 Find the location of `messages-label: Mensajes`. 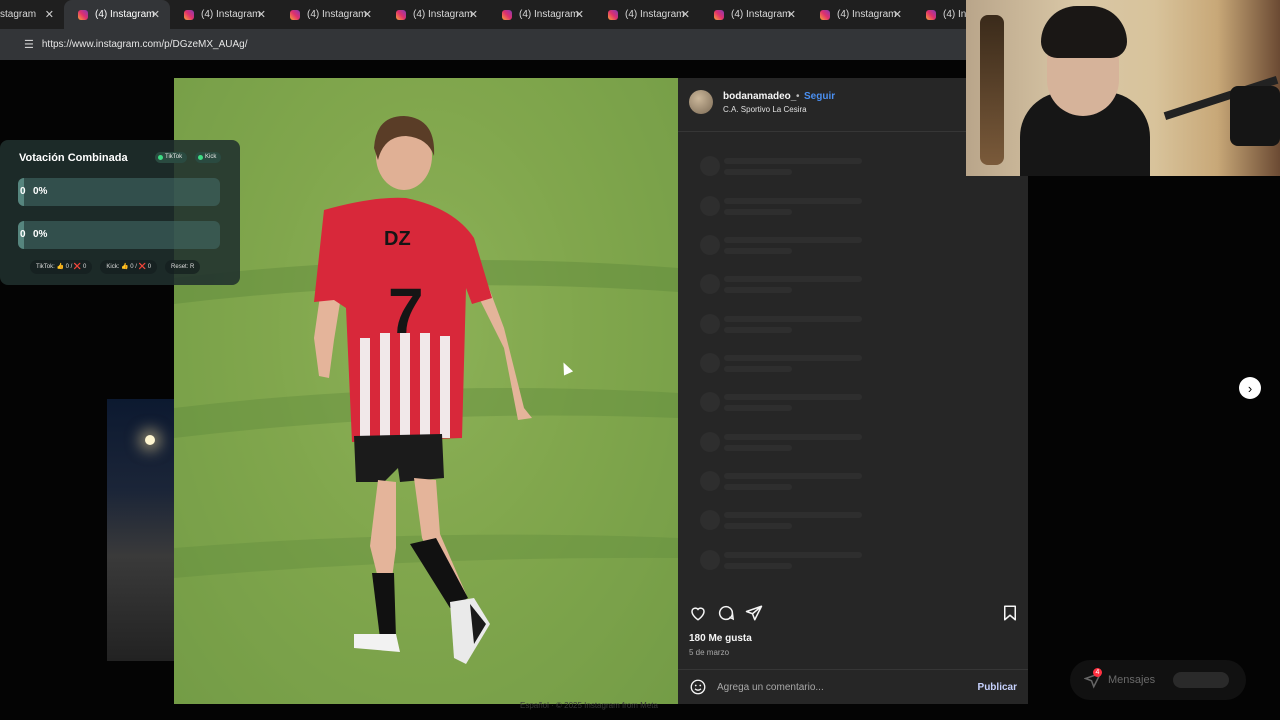

messages-label: Mensajes is located at coordinates (1132, 680).